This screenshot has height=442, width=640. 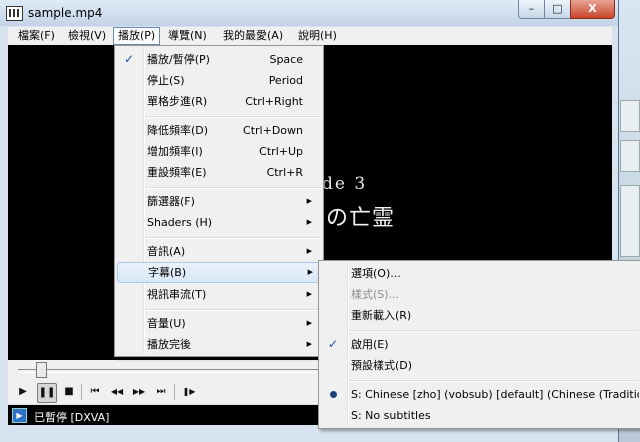 I want to click on menu-item-label: 音訊(A), so click(x=166, y=251).